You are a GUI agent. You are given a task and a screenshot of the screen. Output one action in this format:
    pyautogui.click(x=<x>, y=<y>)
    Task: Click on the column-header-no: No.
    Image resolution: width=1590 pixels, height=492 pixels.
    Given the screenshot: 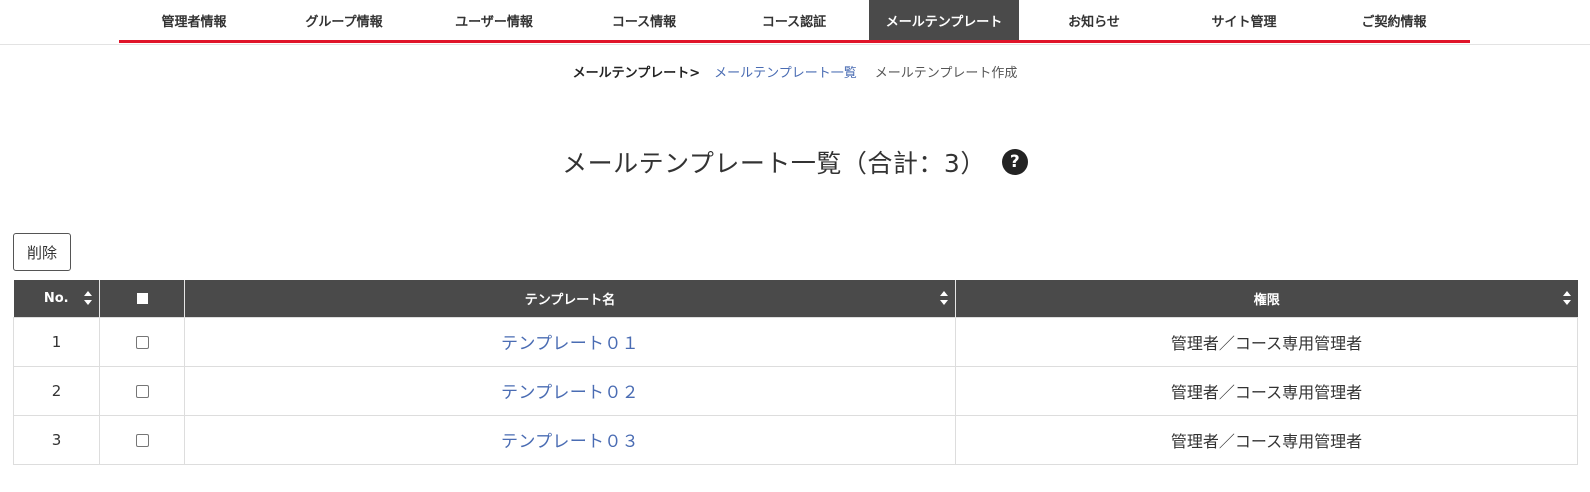 What is the action you would take?
    pyautogui.click(x=56, y=298)
    